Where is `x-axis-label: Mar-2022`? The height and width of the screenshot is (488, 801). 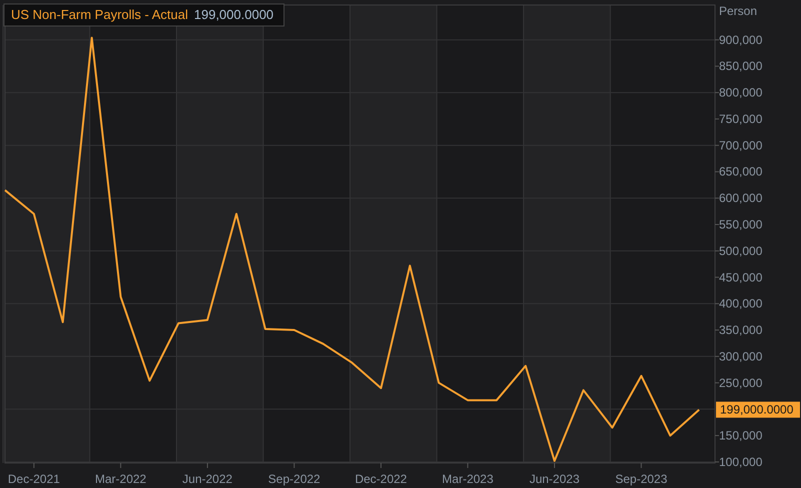 x-axis-label: Mar-2022 is located at coordinates (120, 479).